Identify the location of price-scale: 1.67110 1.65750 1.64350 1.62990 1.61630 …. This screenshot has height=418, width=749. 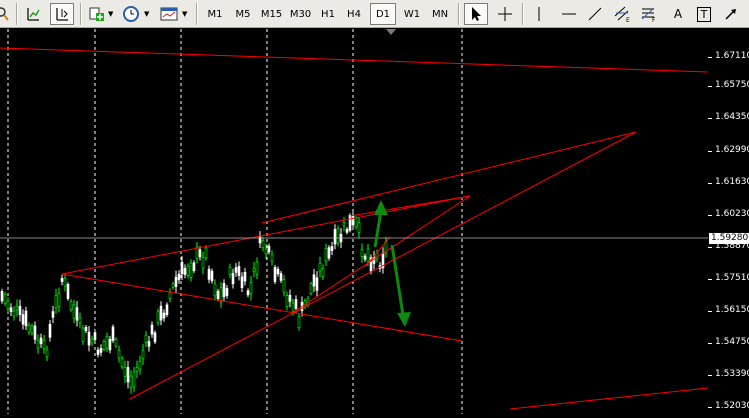
(728, 221).